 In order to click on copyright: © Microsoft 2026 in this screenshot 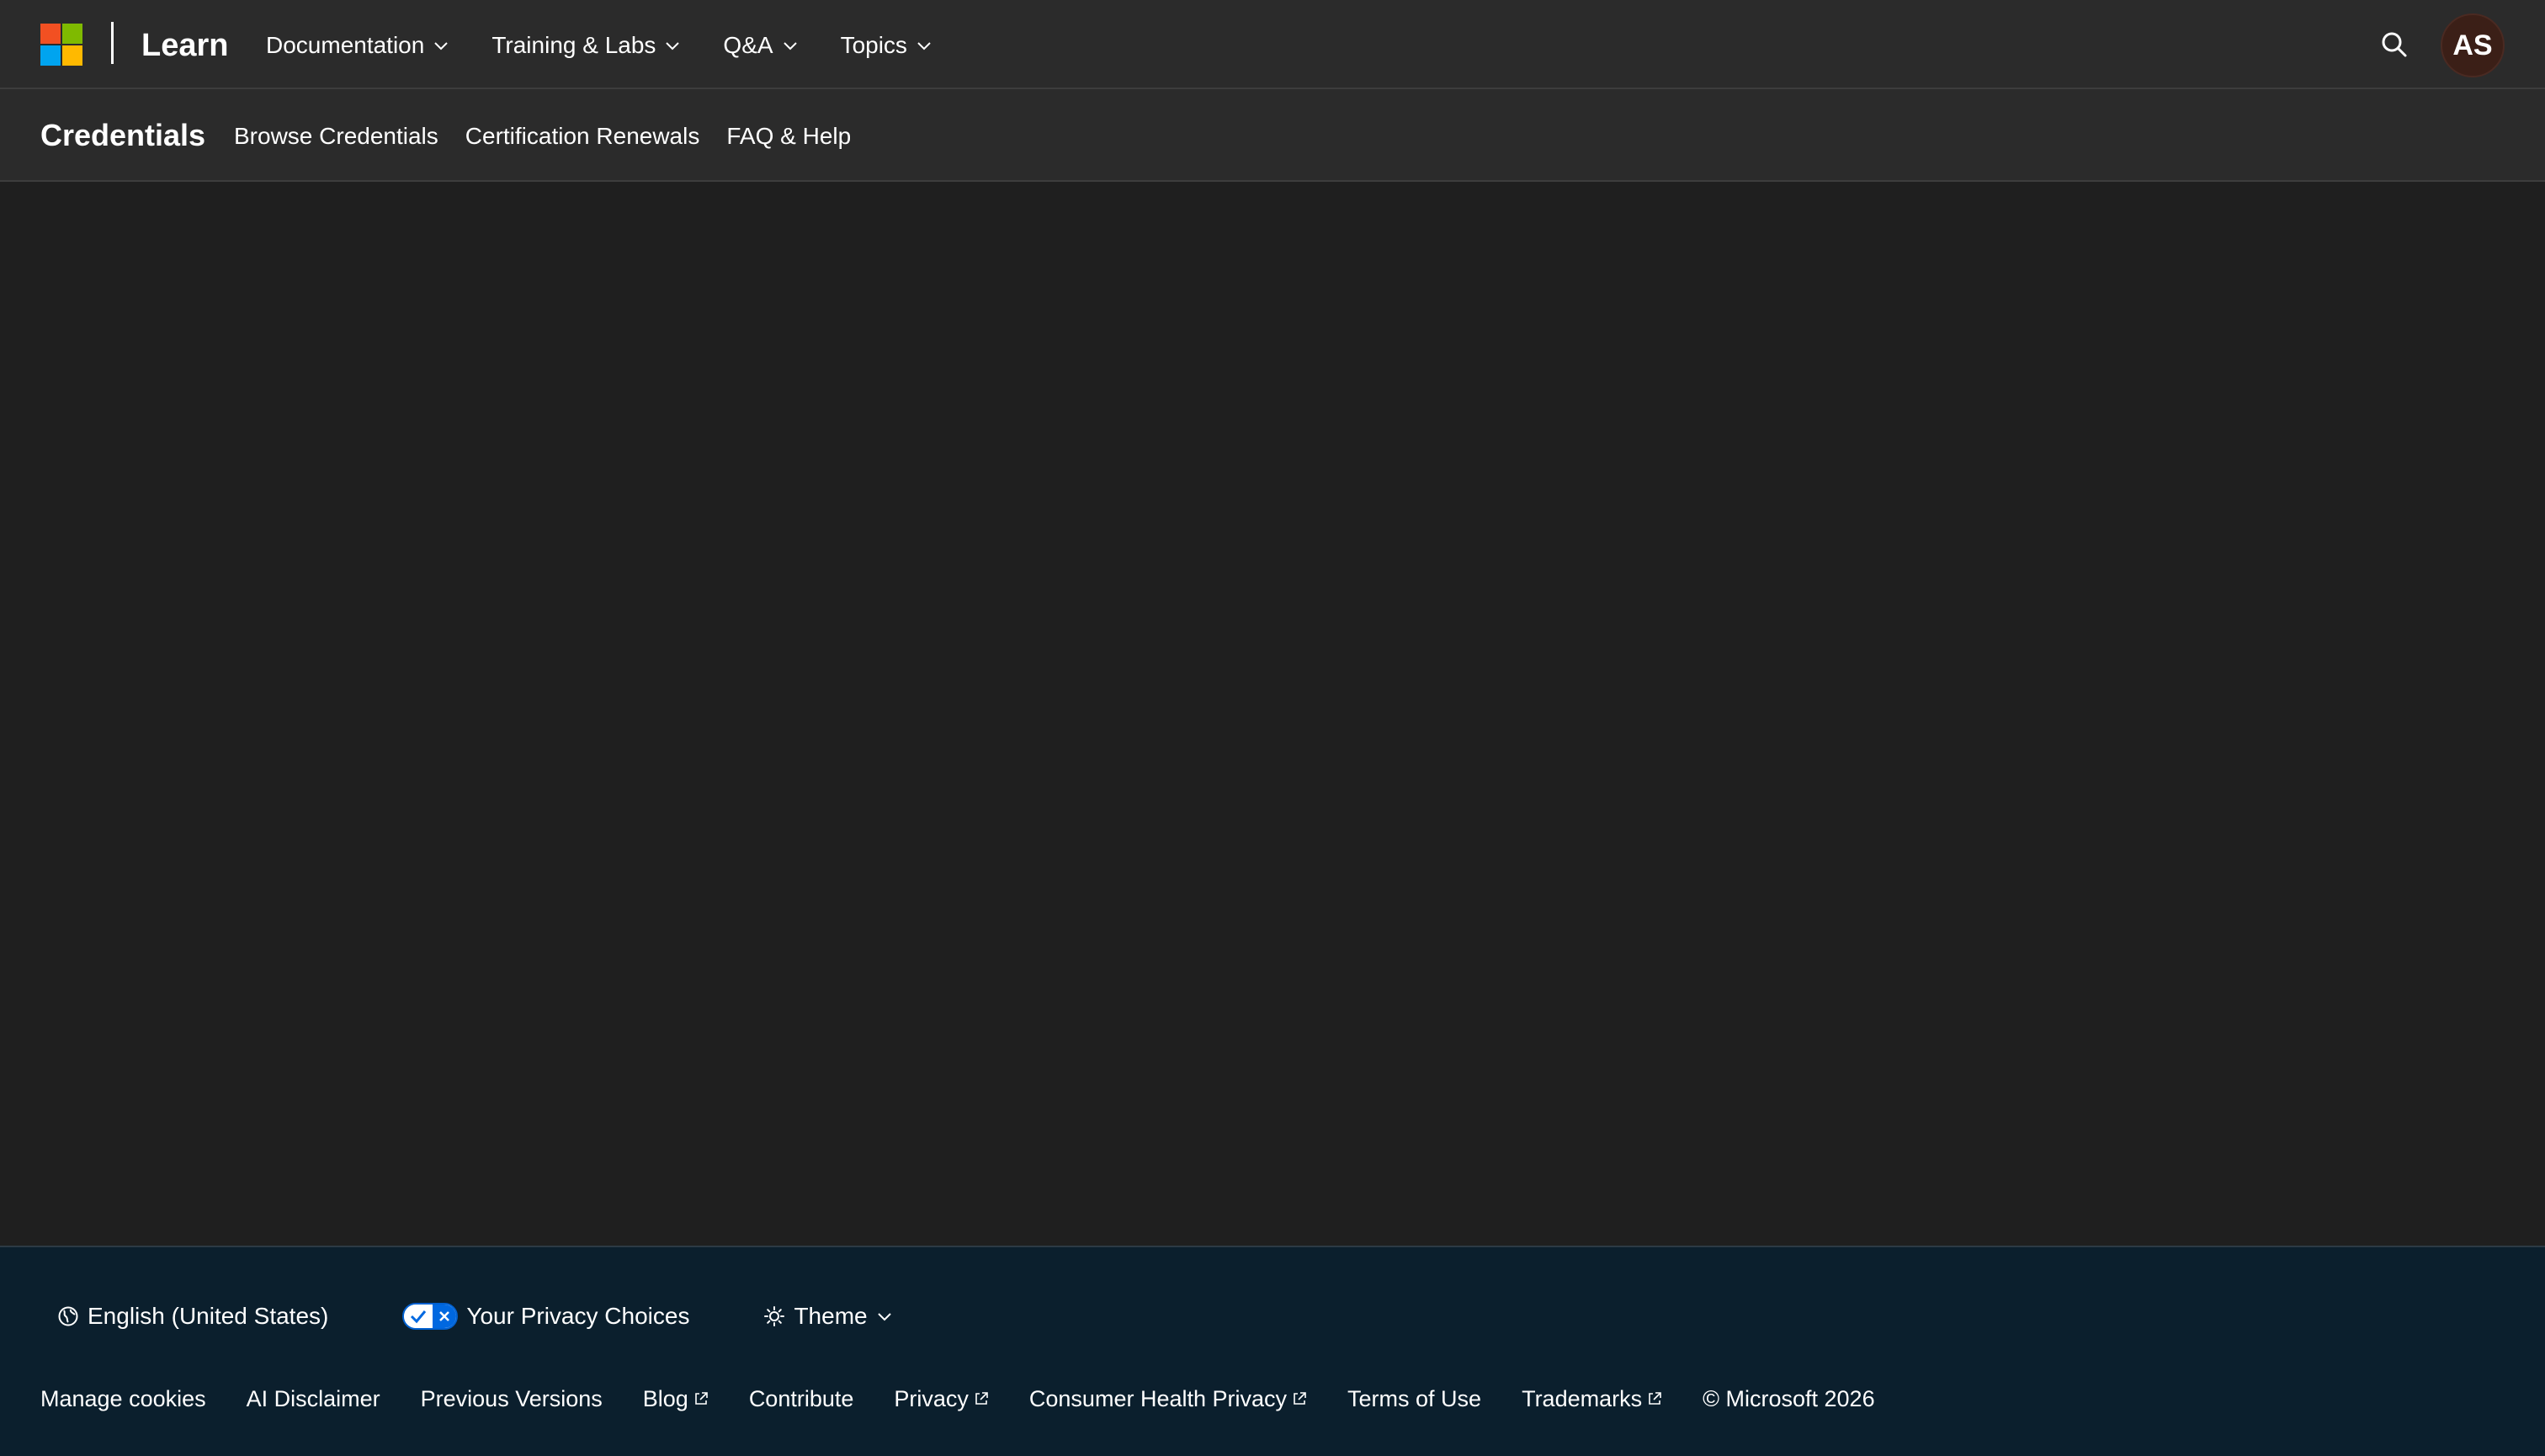, I will do `click(1789, 1398)`.